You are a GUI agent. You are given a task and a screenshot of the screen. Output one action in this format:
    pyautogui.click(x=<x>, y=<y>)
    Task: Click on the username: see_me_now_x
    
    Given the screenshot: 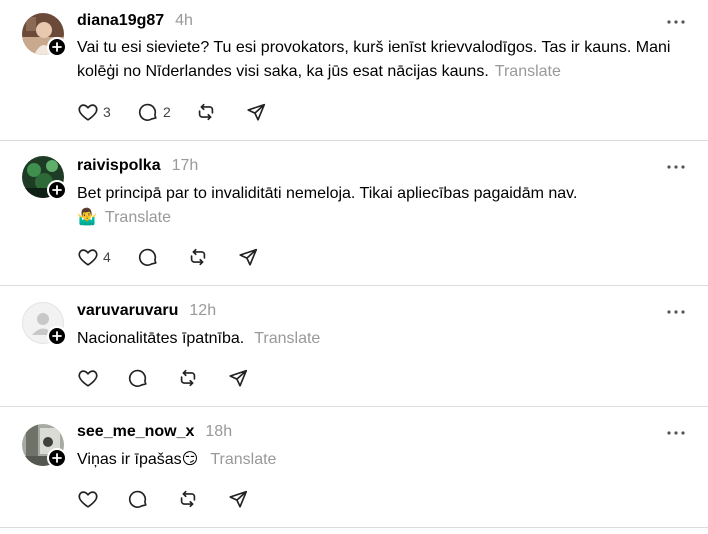 What is the action you would take?
    pyautogui.click(x=135, y=432)
    